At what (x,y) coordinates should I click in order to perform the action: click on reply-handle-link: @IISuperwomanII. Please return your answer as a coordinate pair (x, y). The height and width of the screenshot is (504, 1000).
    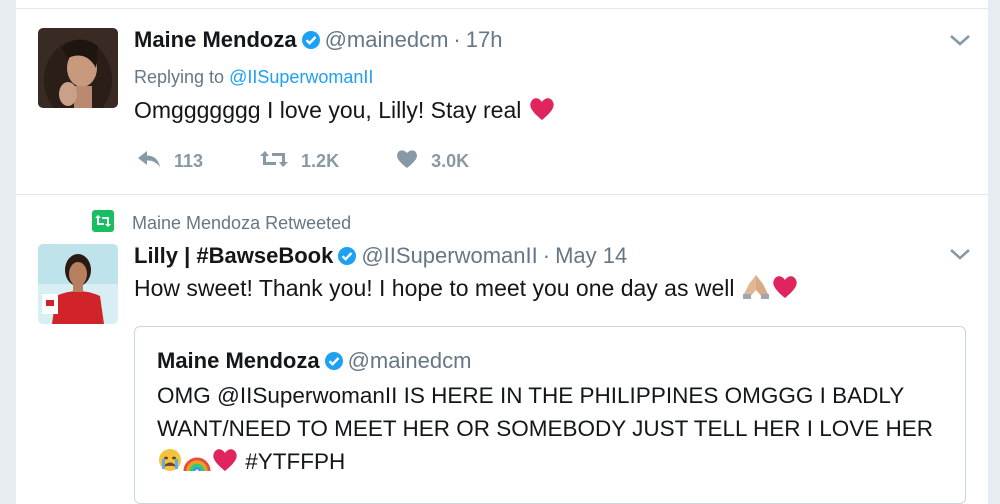
    Looking at the image, I should click on (301, 77).